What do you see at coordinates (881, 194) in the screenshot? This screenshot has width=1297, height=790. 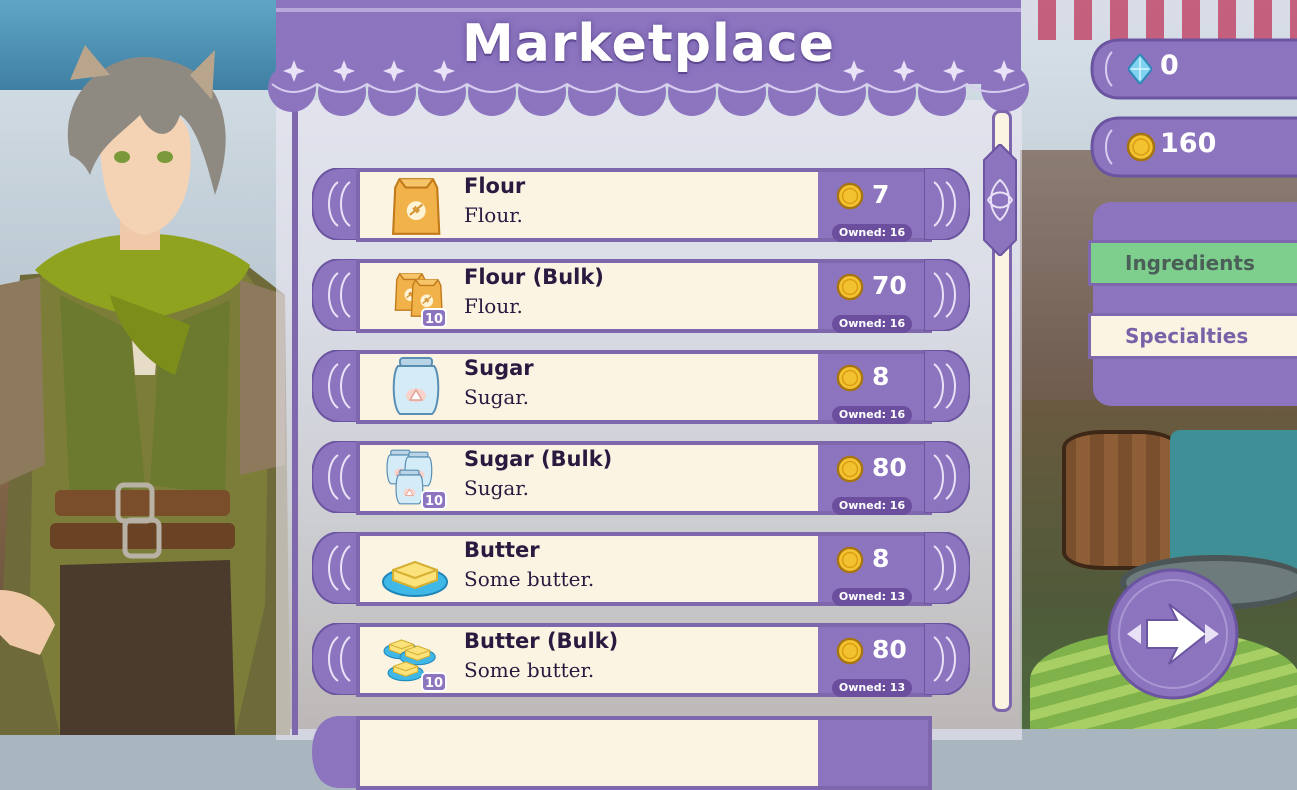 I see `item-price: 7` at bounding box center [881, 194].